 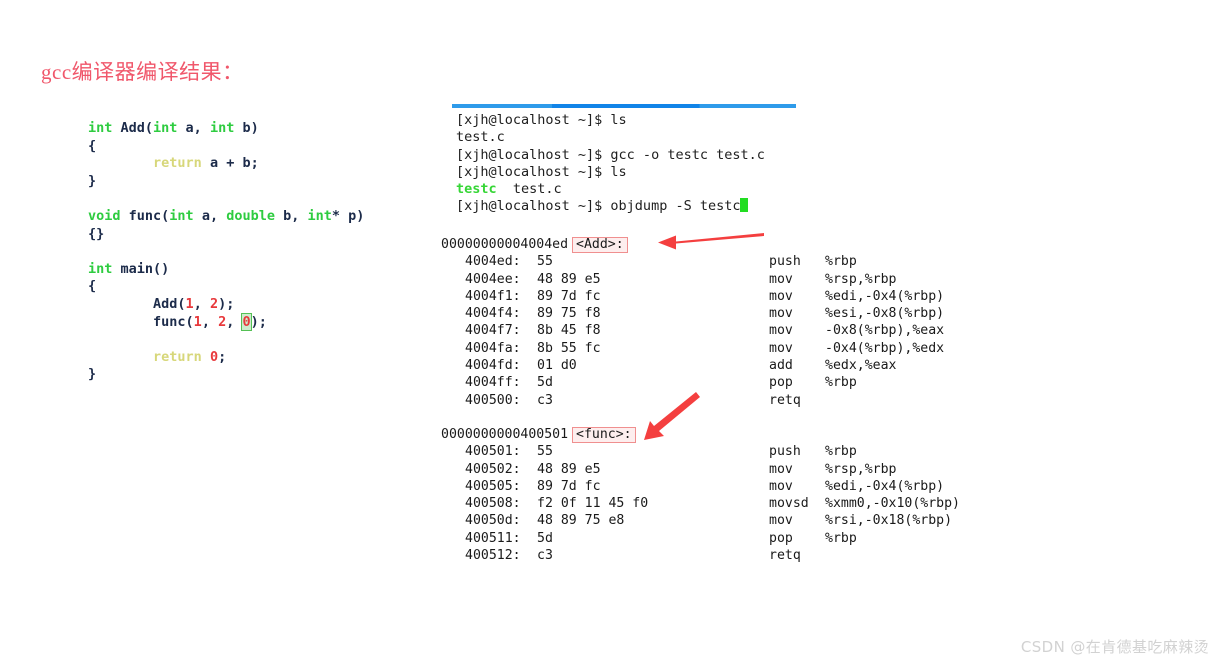 I want to click on code-text: b,, so click(x=291, y=215).